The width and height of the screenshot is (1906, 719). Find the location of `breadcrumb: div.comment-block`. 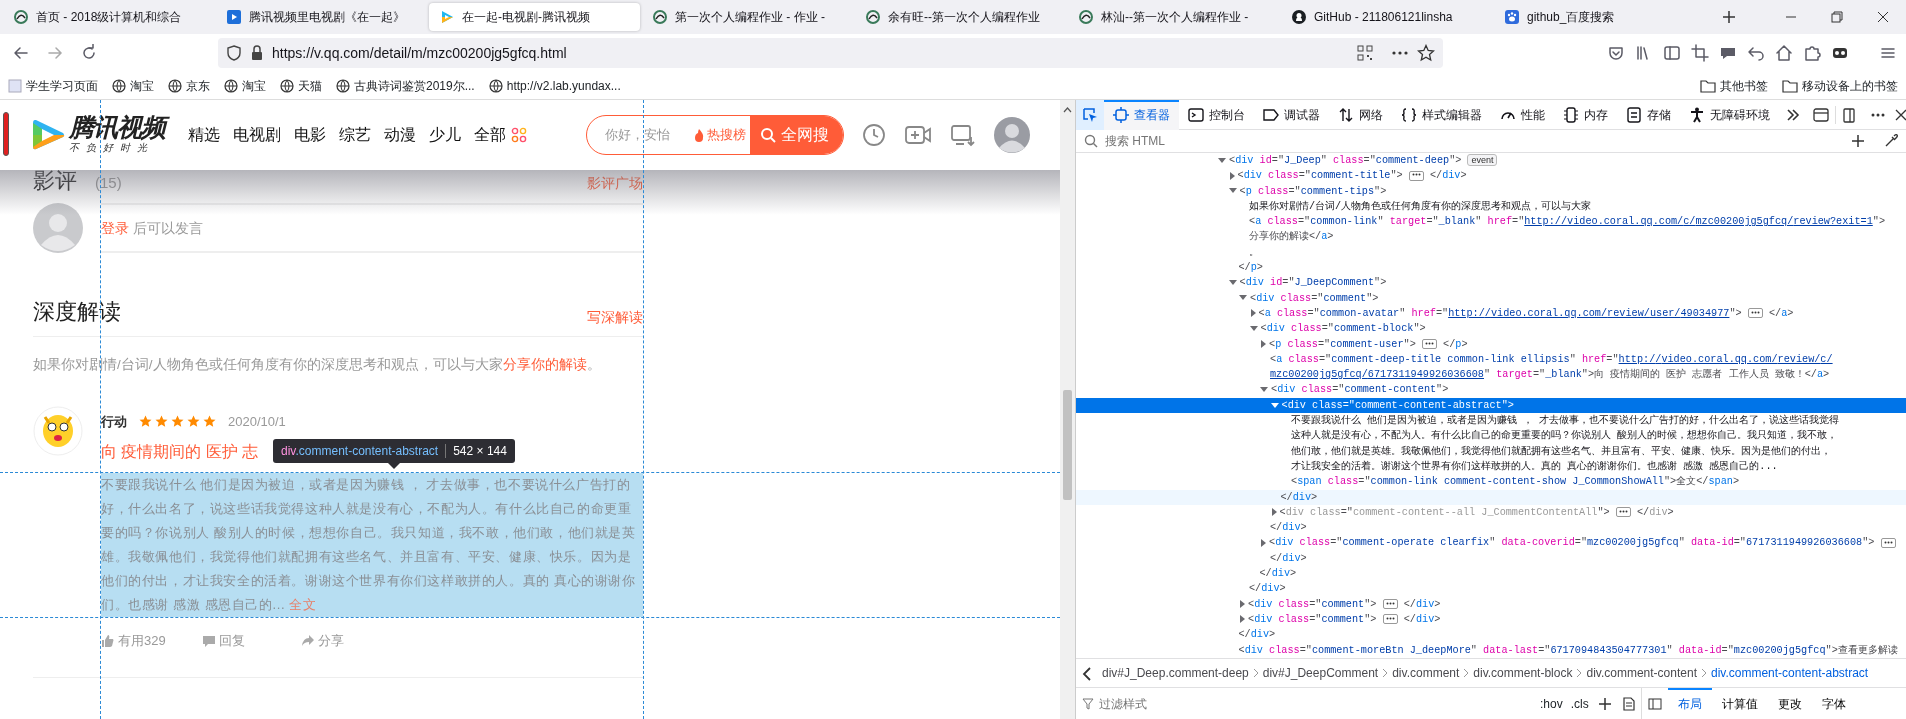

breadcrumb: div.comment-block is located at coordinates (1523, 673).